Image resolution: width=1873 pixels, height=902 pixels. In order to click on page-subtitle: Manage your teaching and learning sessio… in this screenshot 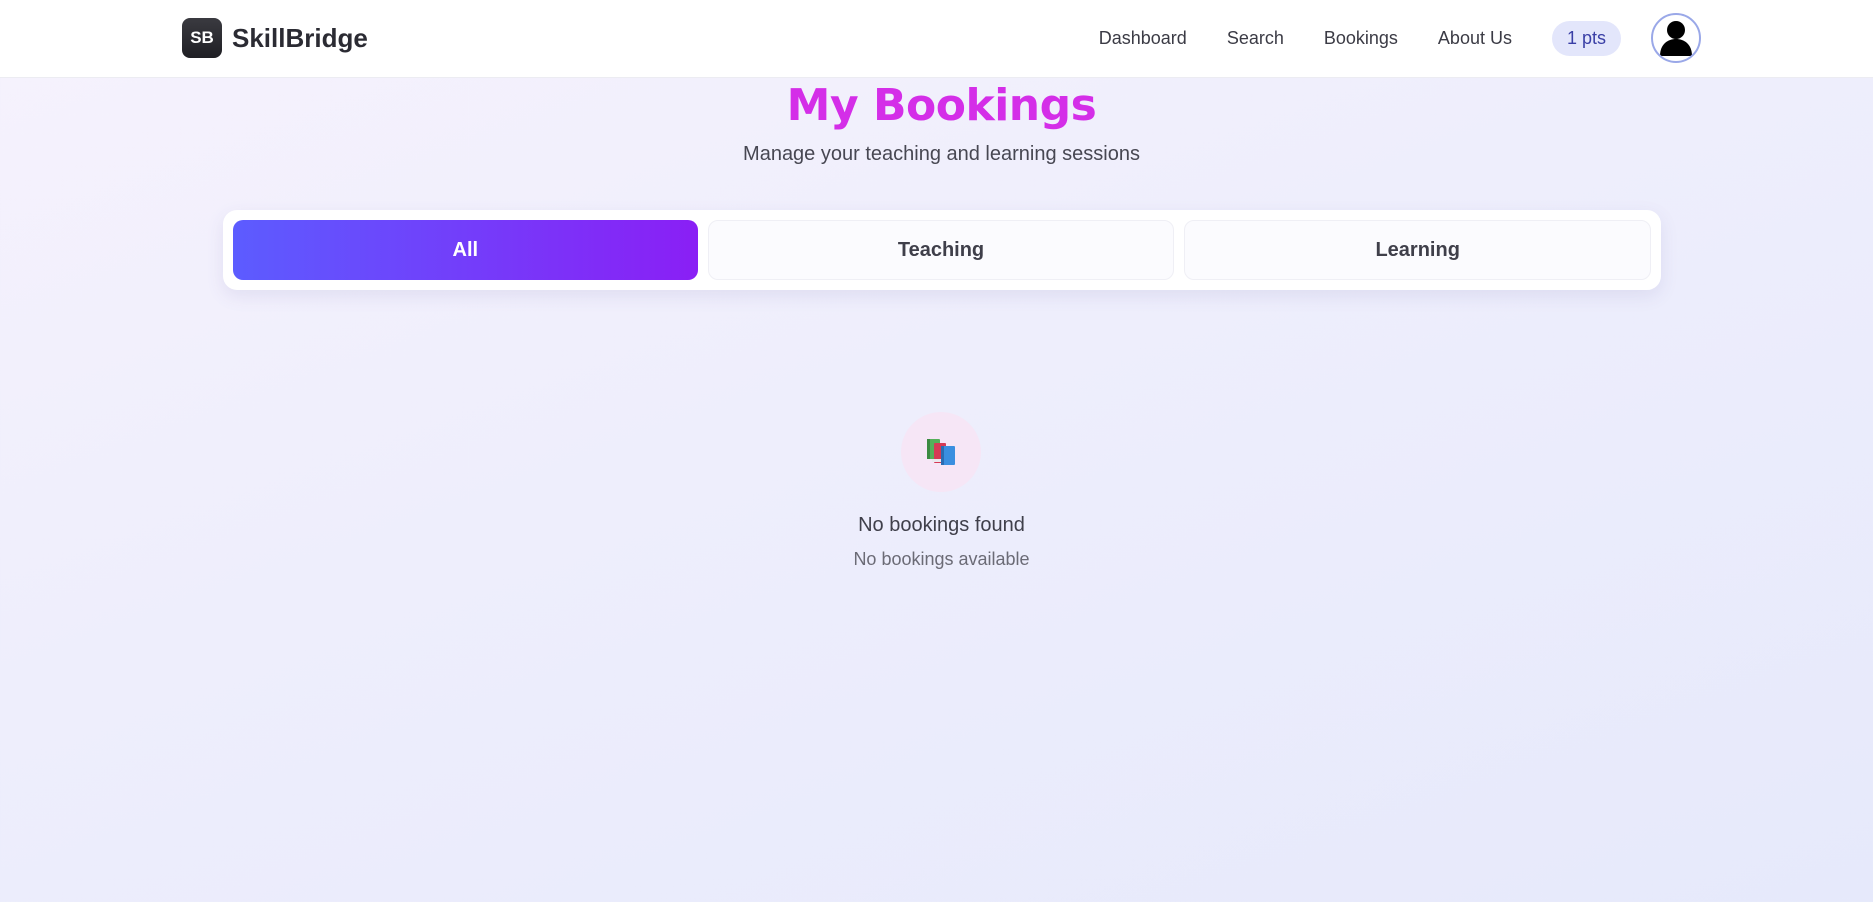, I will do `click(941, 154)`.